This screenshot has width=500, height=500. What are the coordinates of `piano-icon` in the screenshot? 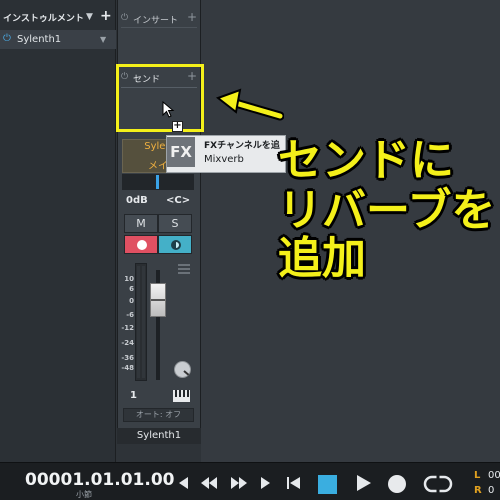 It's located at (181, 396).